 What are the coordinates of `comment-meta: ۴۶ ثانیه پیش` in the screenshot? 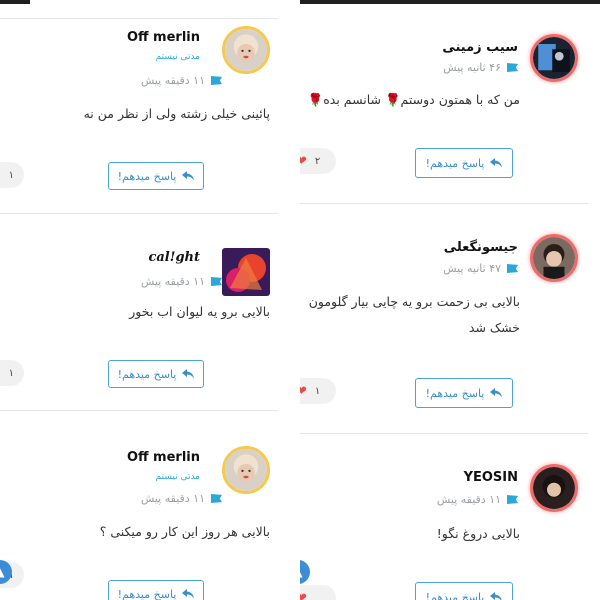 It's located at (480, 67).